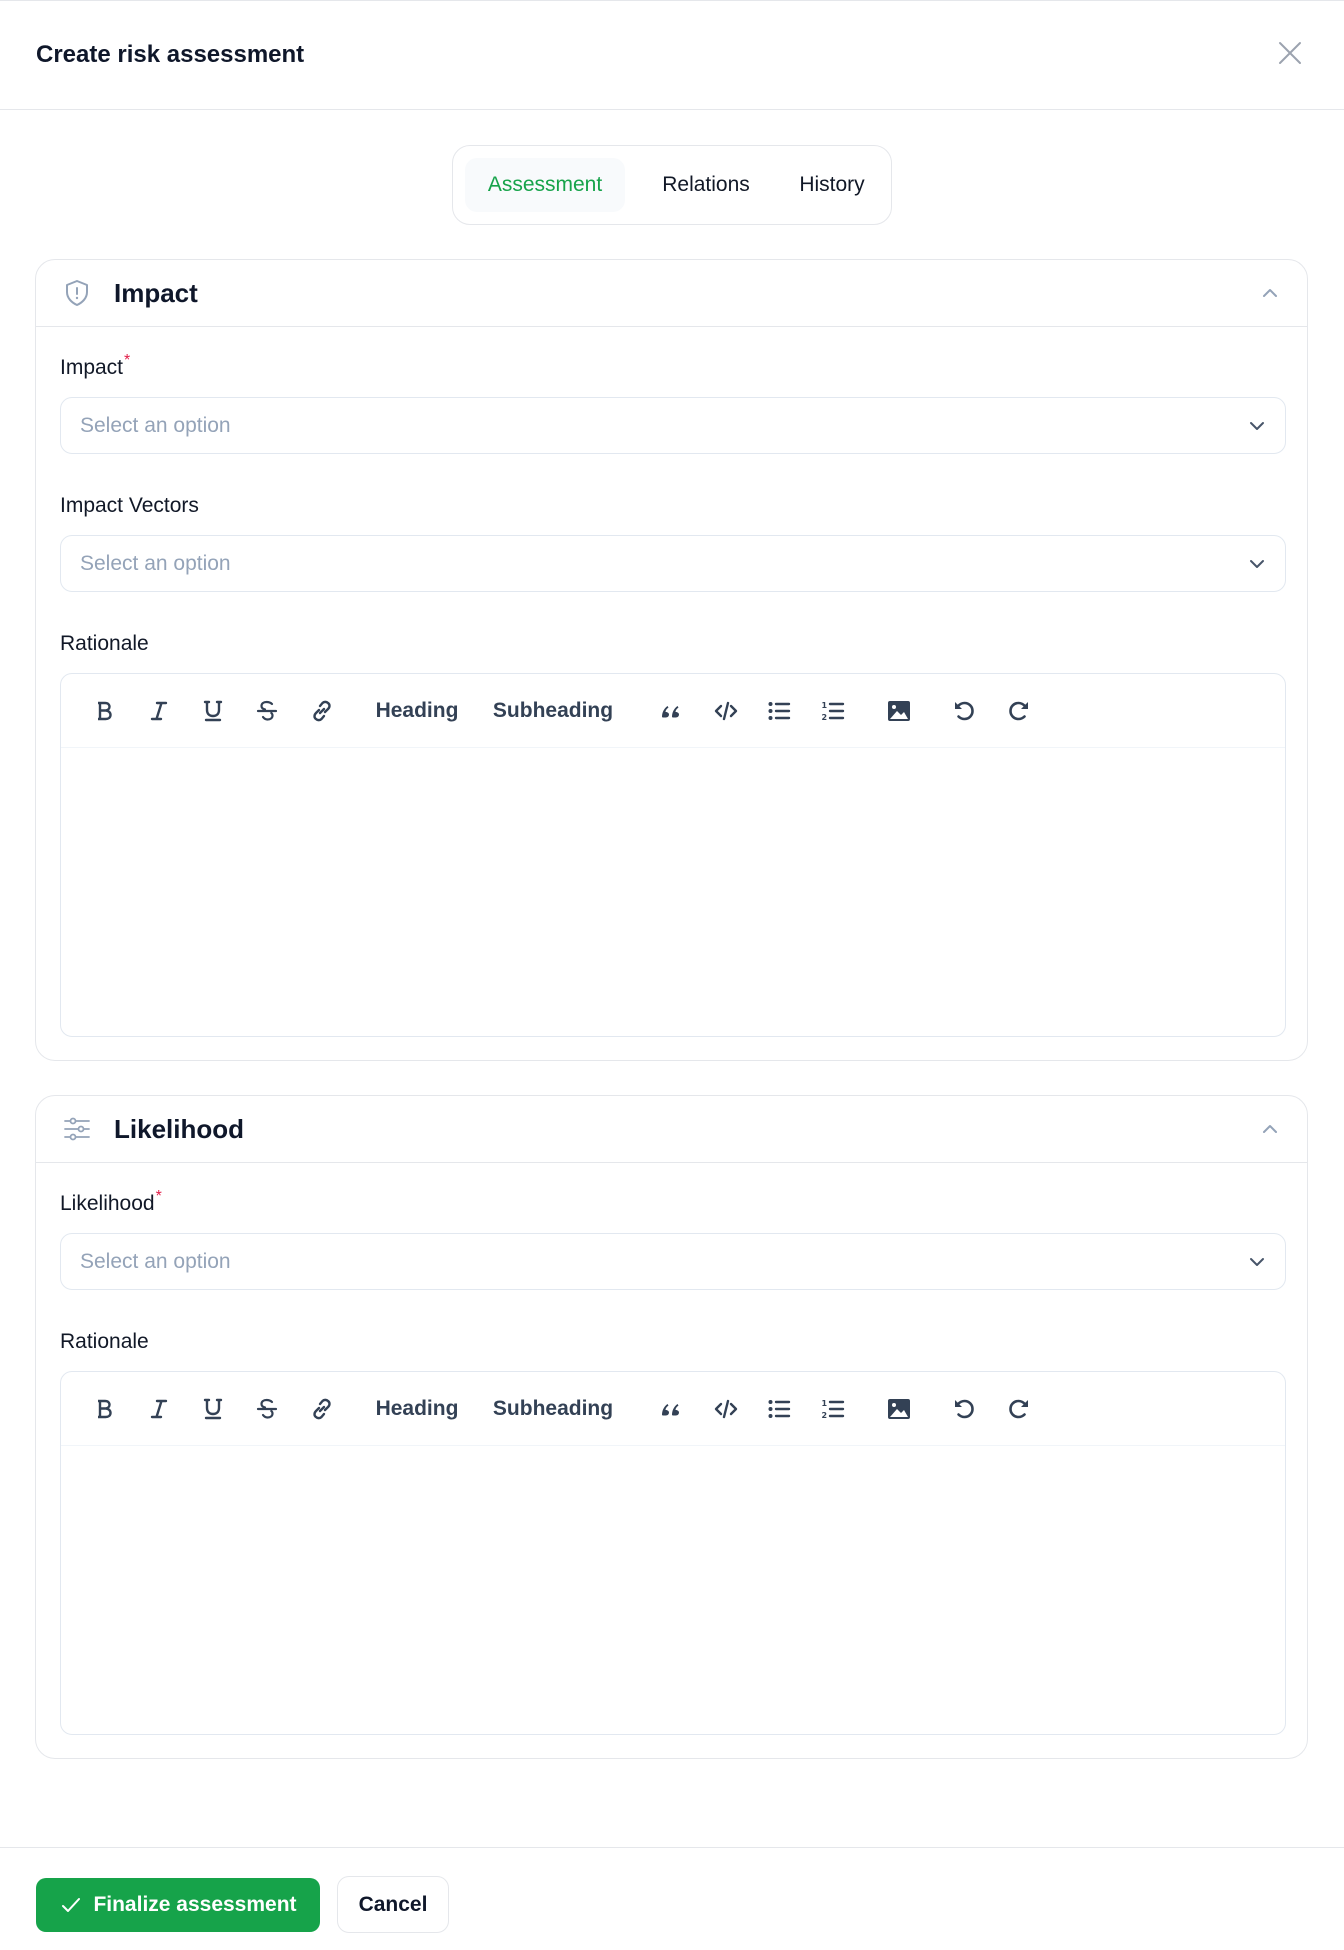  I want to click on likelihood-label: Likelihood*, so click(111, 1202).